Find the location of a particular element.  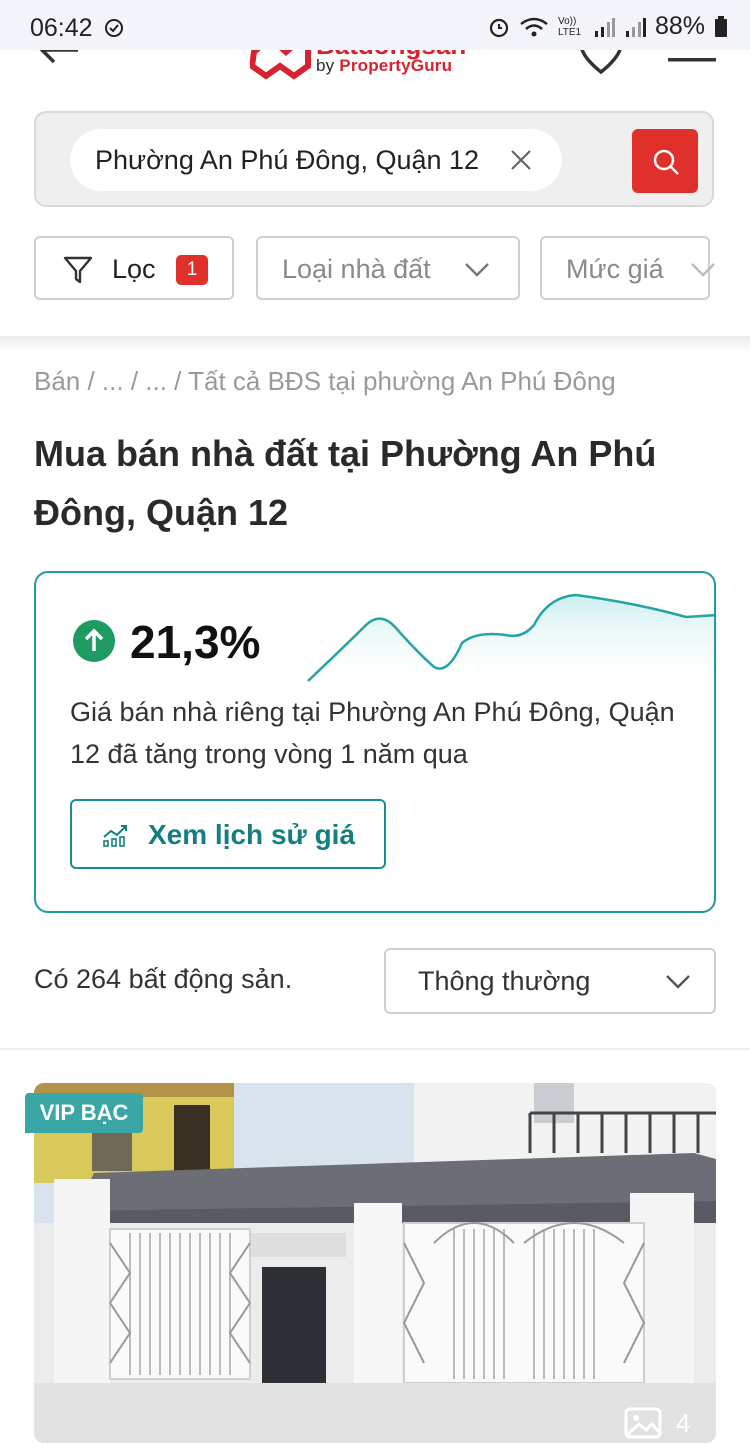

chart-icon is located at coordinates (115, 836).